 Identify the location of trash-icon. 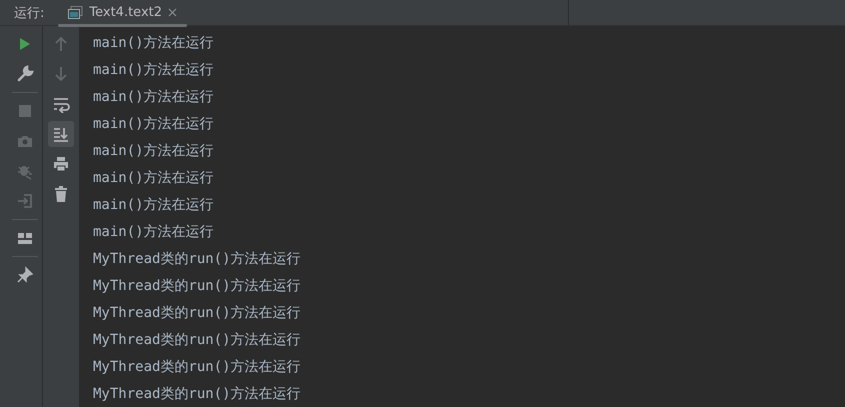
(61, 194).